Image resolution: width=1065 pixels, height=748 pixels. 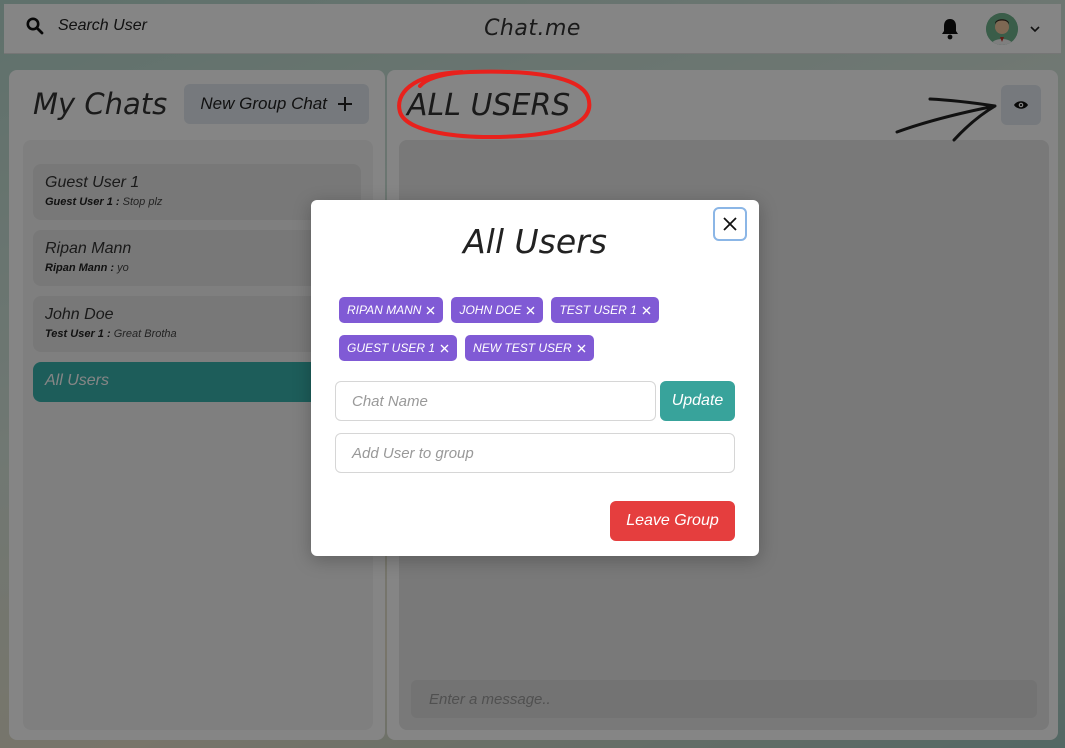 I want to click on red-circle-annotation, so click(x=494, y=104).